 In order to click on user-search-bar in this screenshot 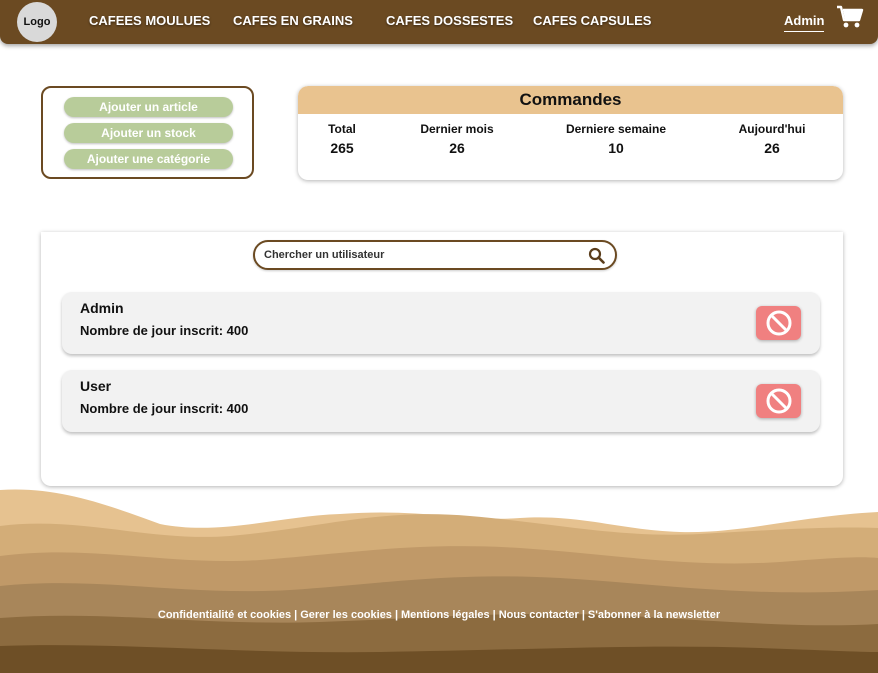, I will do `click(435, 255)`.